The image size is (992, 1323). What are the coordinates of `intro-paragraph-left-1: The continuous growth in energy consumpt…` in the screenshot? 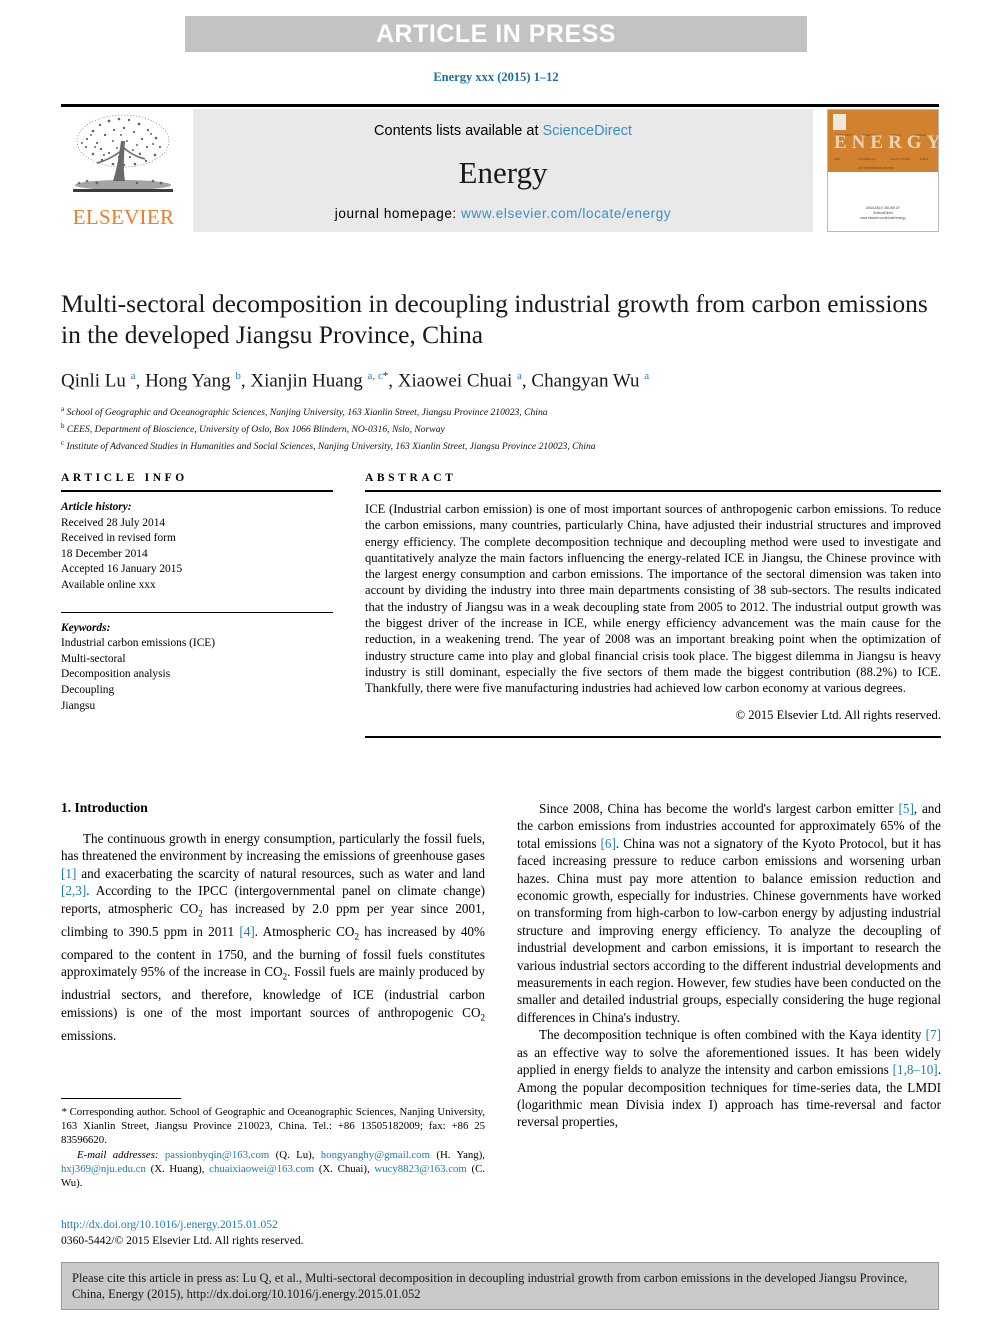 It's located at (273, 937).